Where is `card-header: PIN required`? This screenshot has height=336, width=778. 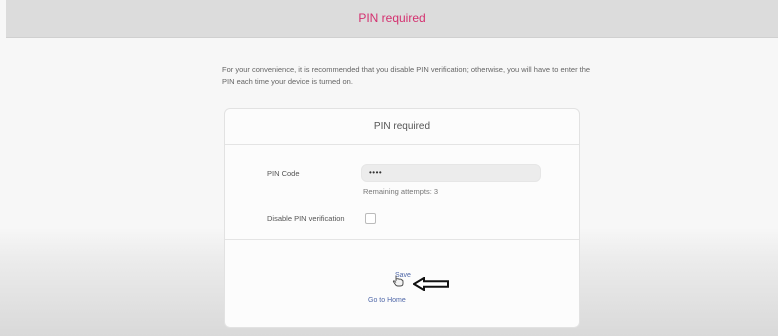
card-header: PIN required is located at coordinates (402, 127).